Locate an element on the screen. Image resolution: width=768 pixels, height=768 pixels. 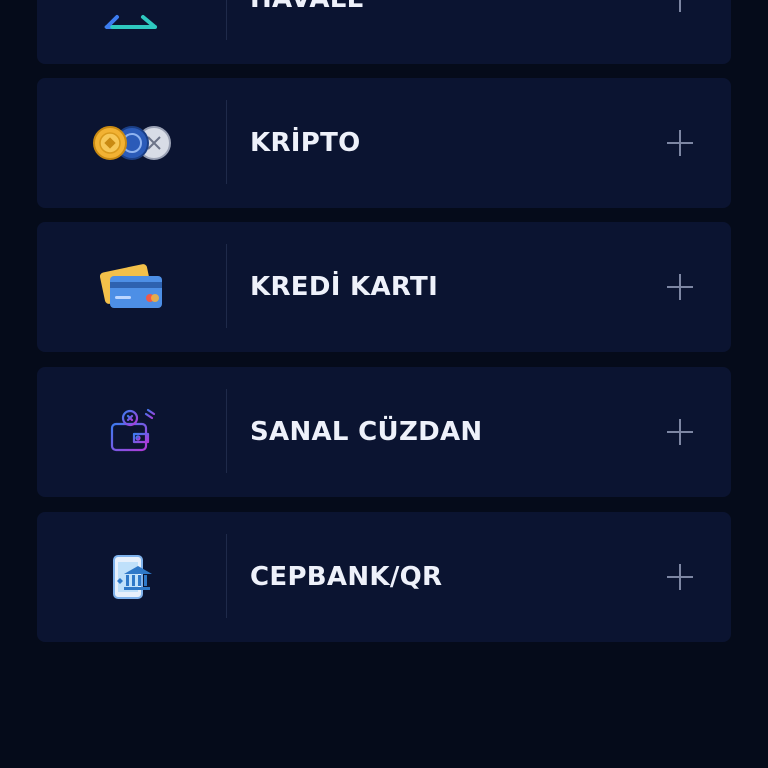
credit-card-icon is located at coordinates (131, 286).